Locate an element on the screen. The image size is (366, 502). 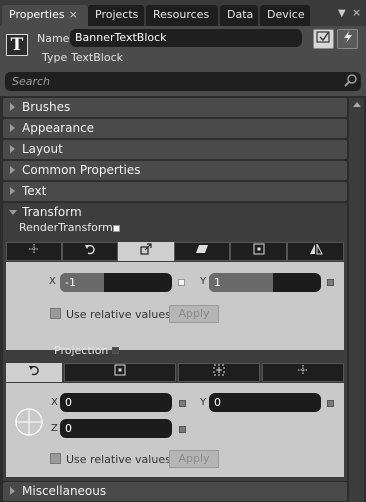
scale-x-input: -1 is located at coordinates (116, 282).